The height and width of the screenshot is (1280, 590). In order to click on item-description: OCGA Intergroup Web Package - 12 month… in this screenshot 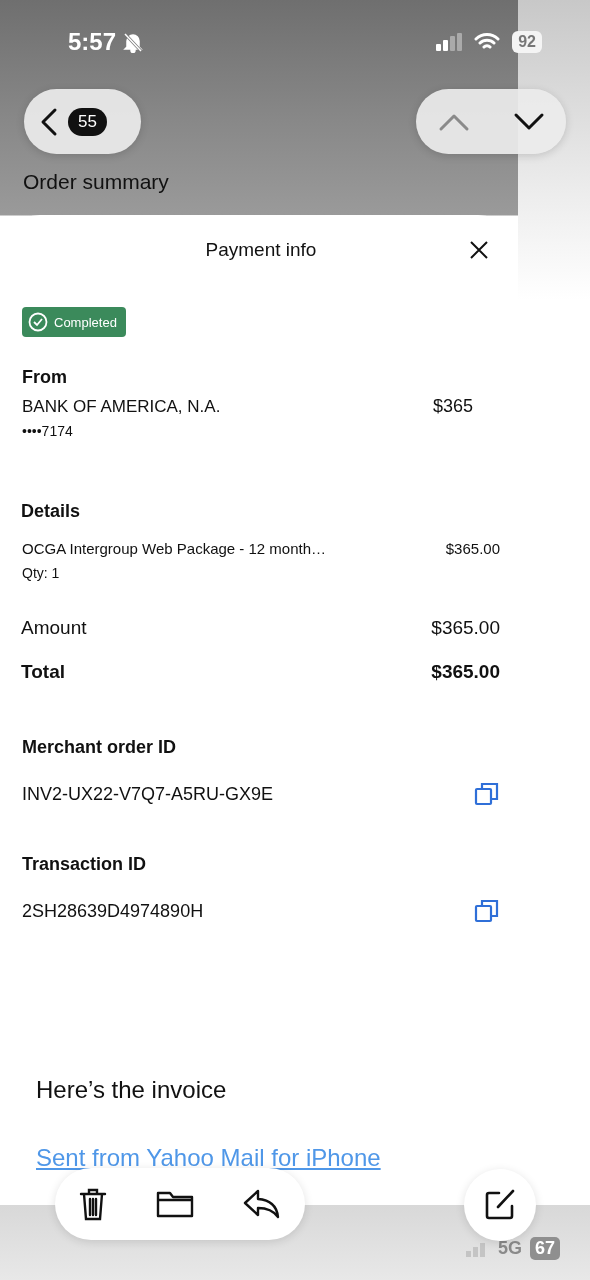, I will do `click(174, 548)`.